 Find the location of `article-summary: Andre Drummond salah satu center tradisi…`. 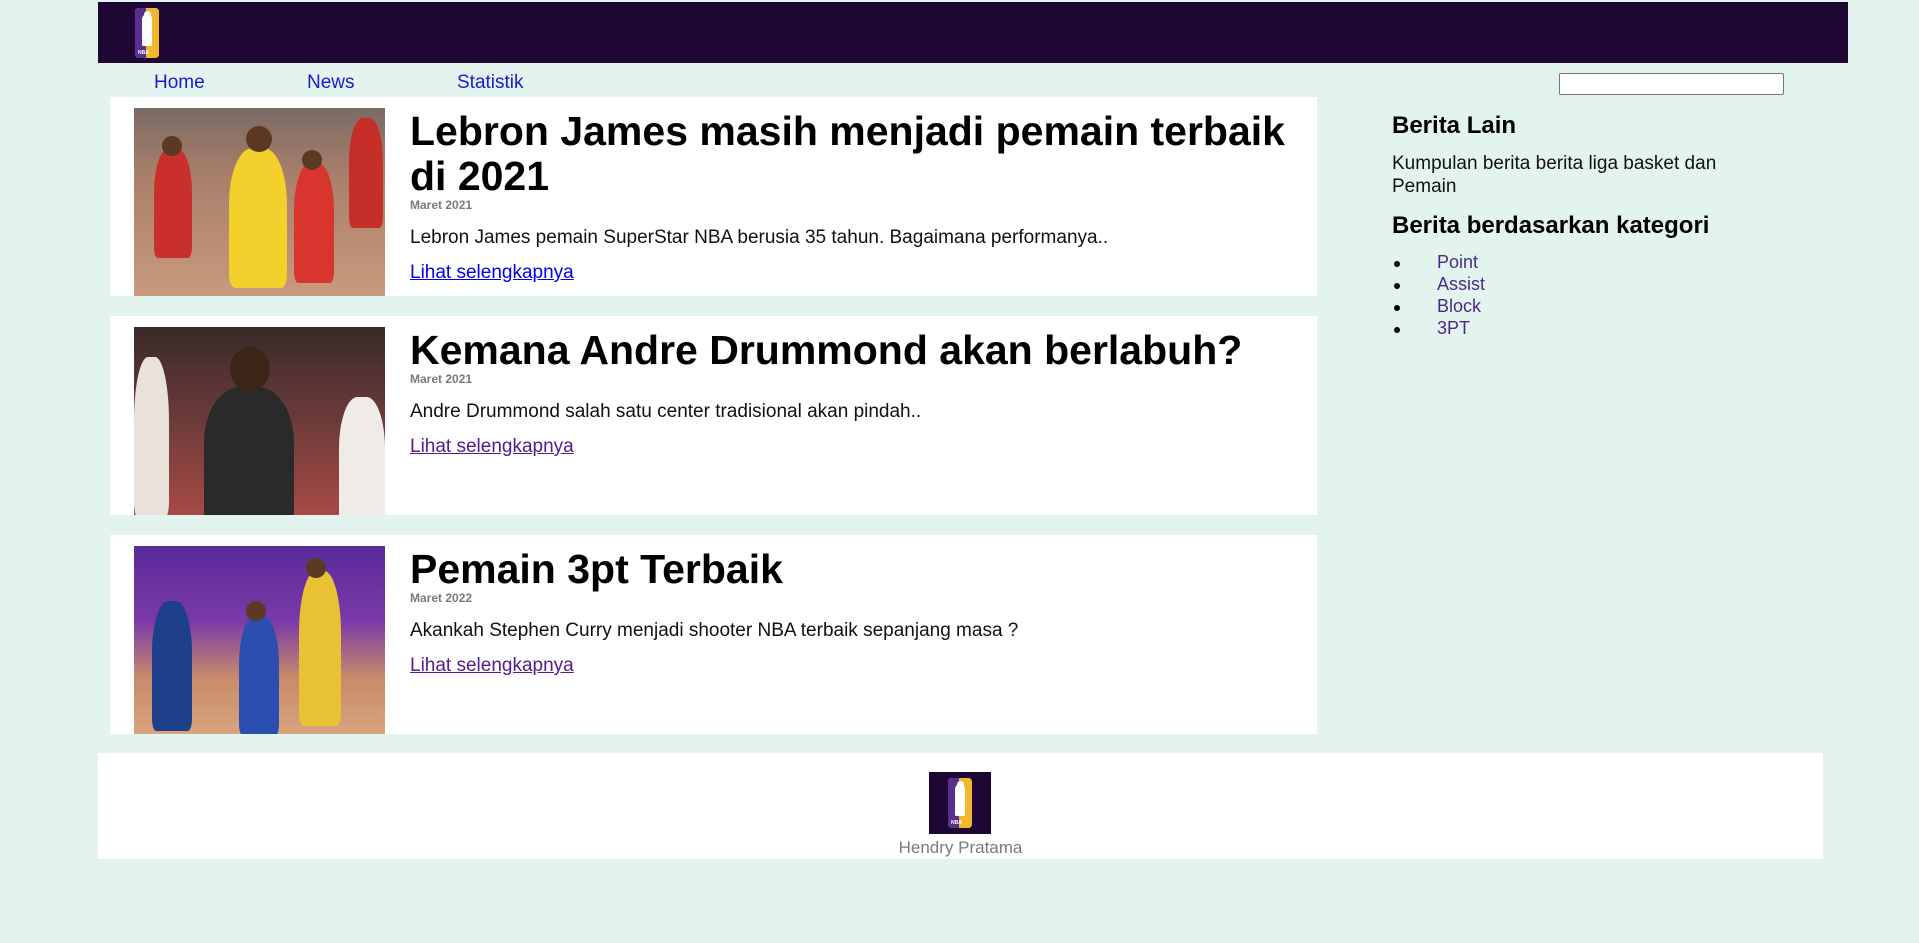

article-summary: Andre Drummond salah satu center tradisi… is located at coordinates (666, 411).